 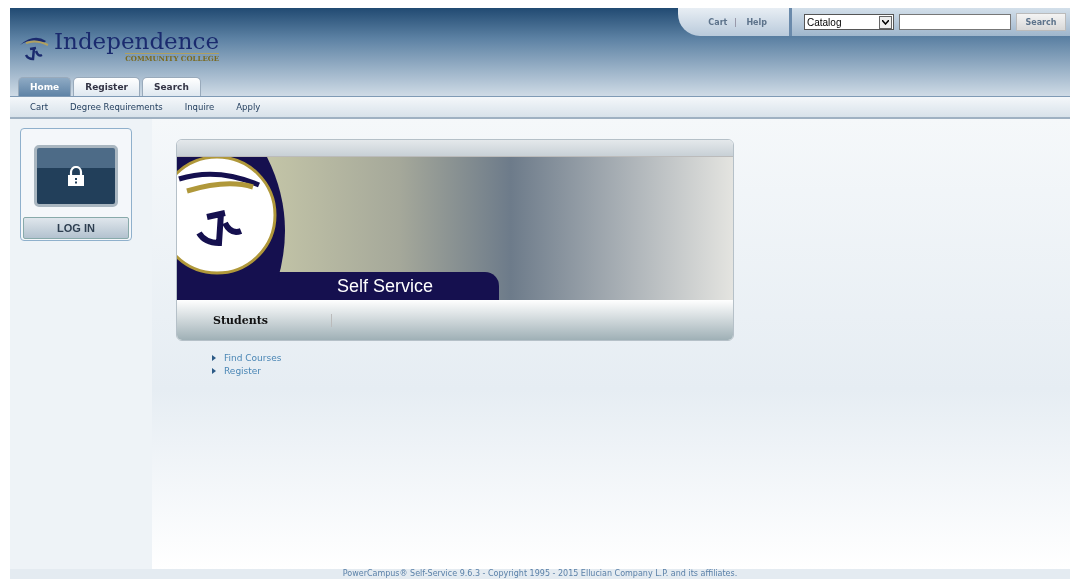 What do you see at coordinates (39, 107) in the screenshot?
I see `subnav-link: Cart` at bounding box center [39, 107].